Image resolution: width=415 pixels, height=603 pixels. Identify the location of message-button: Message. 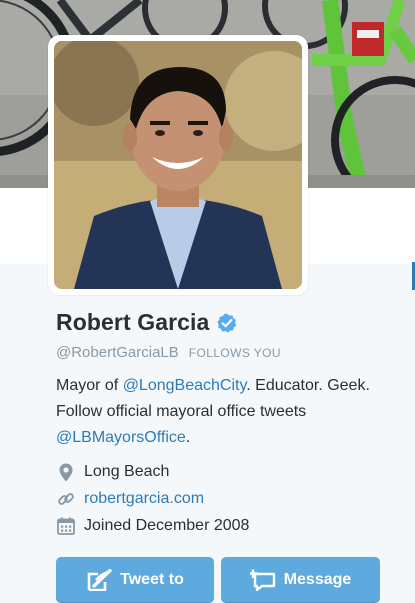
(300, 580).